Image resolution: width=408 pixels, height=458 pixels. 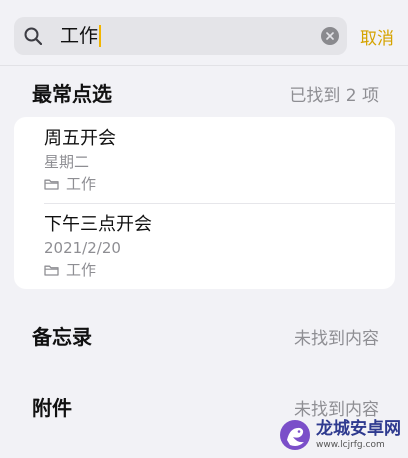 What do you see at coordinates (377, 36) in the screenshot?
I see `cancel-button: 取消` at bounding box center [377, 36].